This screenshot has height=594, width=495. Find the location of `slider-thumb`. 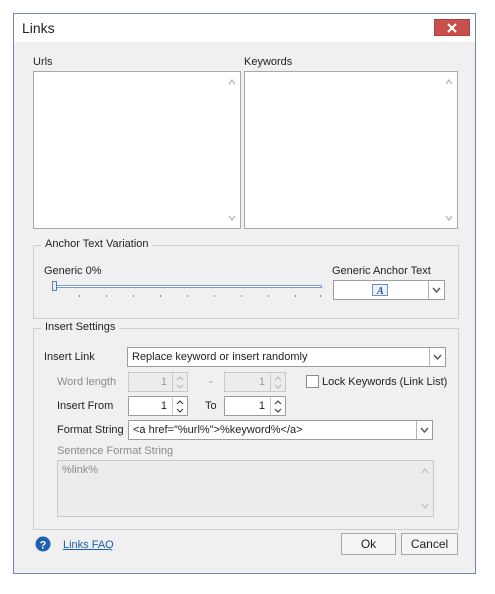

slider-thumb is located at coordinates (54, 286).